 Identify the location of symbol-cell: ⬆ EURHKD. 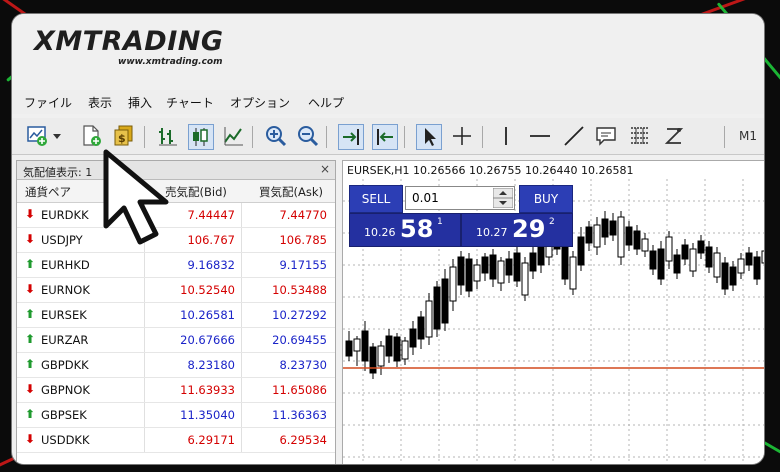
(81, 265).